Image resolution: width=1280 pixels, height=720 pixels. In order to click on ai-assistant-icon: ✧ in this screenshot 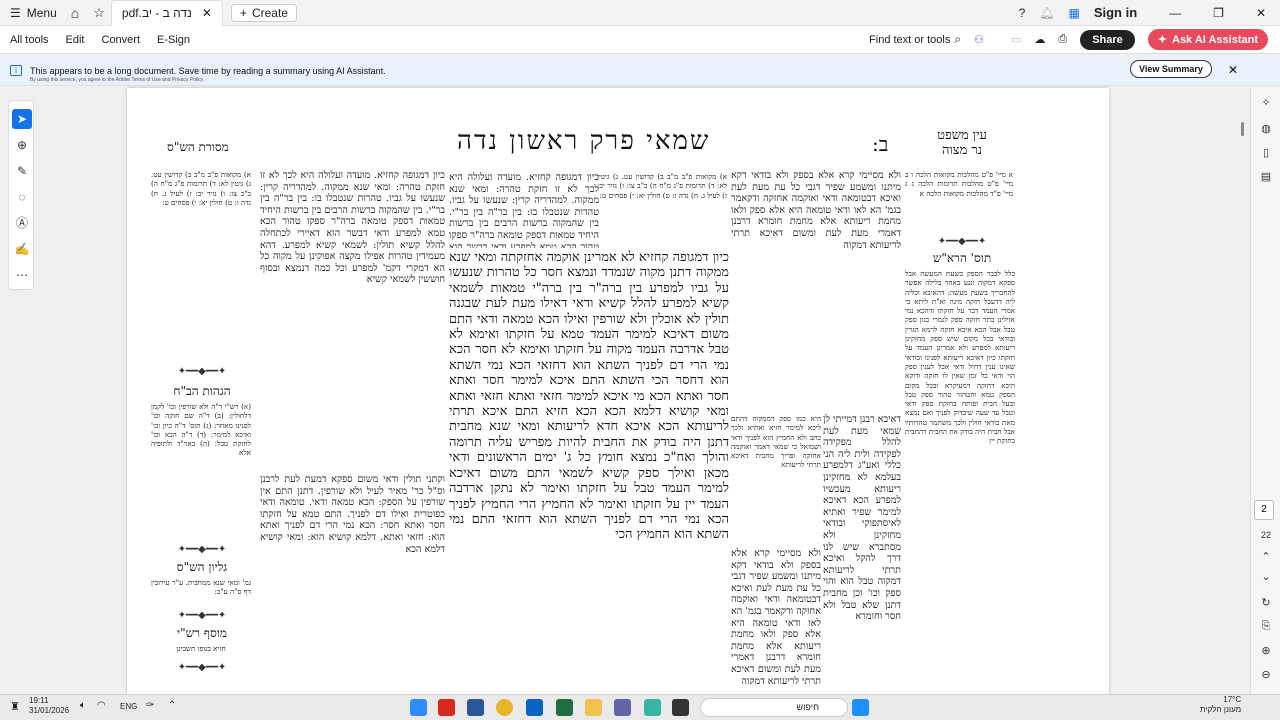, I will do `click(1266, 102)`.